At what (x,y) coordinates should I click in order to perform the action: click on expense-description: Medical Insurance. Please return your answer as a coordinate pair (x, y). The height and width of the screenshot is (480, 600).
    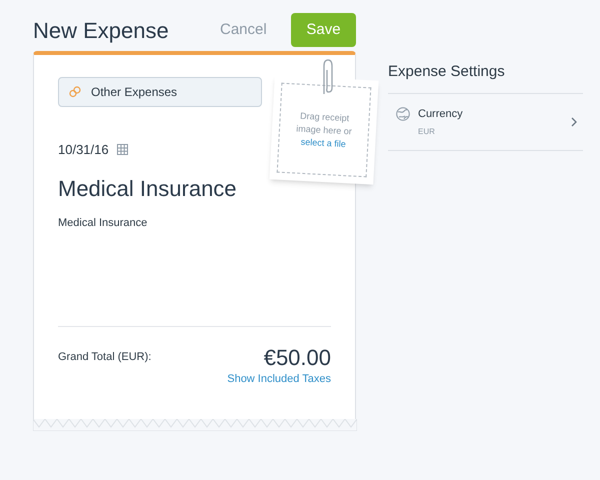
    Looking at the image, I should click on (103, 223).